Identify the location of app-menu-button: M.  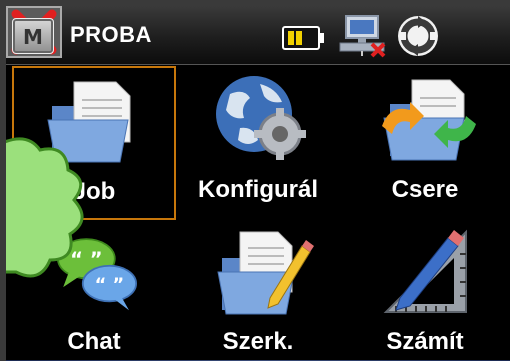
(33, 36).